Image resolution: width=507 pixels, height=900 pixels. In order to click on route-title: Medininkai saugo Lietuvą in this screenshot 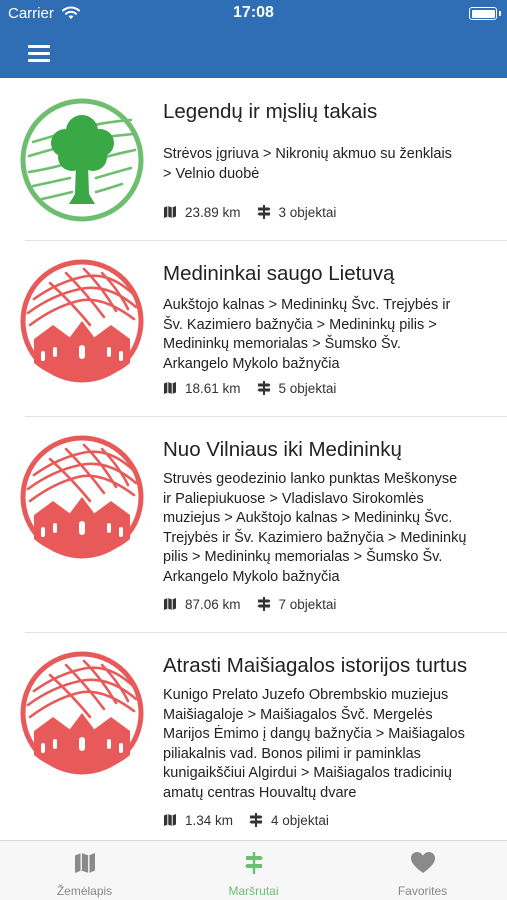, I will do `click(279, 273)`.